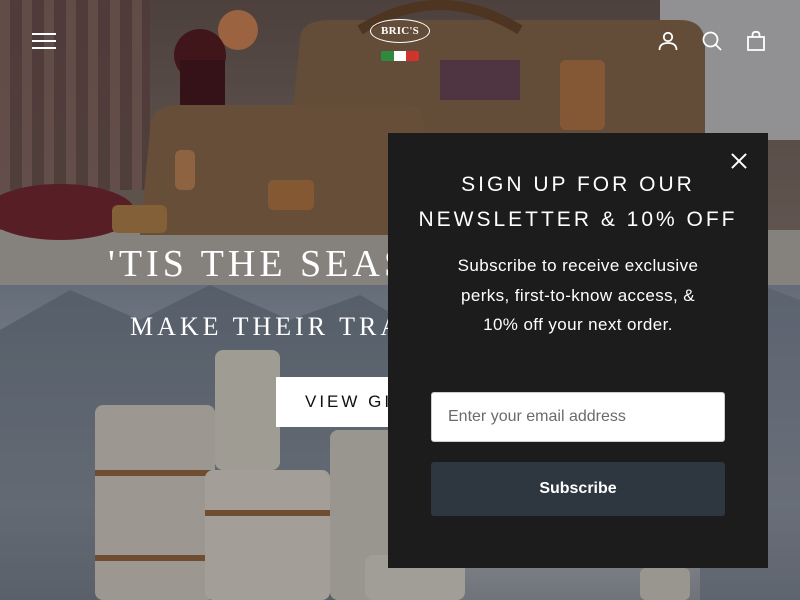 Image resolution: width=800 pixels, height=600 pixels. Describe the element at coordinates (578, 202) in the screenshot. I see `popup-title: SIGN UP FOR OUR NEWSLETTER & 10% OFF` at that location.